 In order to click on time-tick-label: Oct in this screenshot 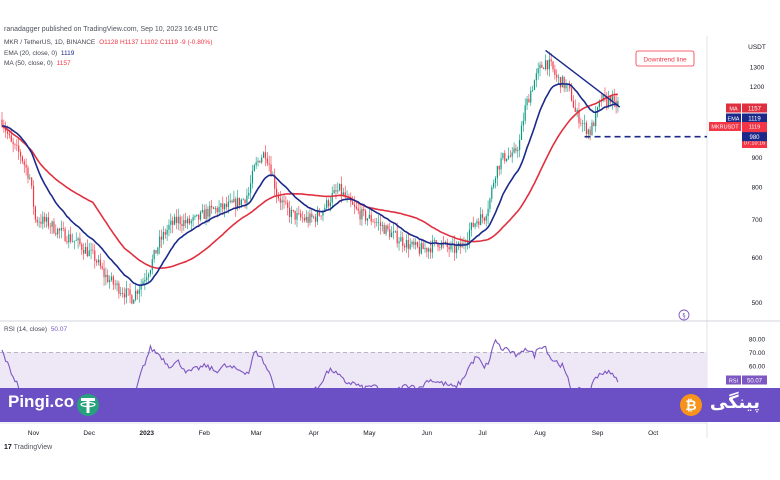, I will do `click(653, 433)`.